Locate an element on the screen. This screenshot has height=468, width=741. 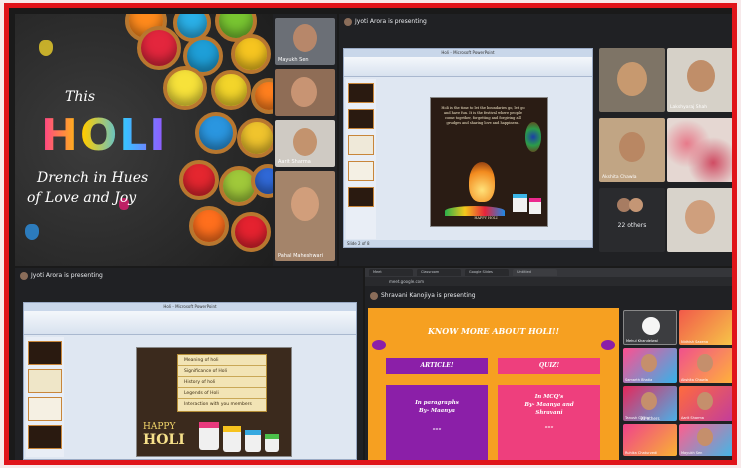
slide-title: KNOW MORE ABOUT HOLI!! is located at coordinates (493, 331).